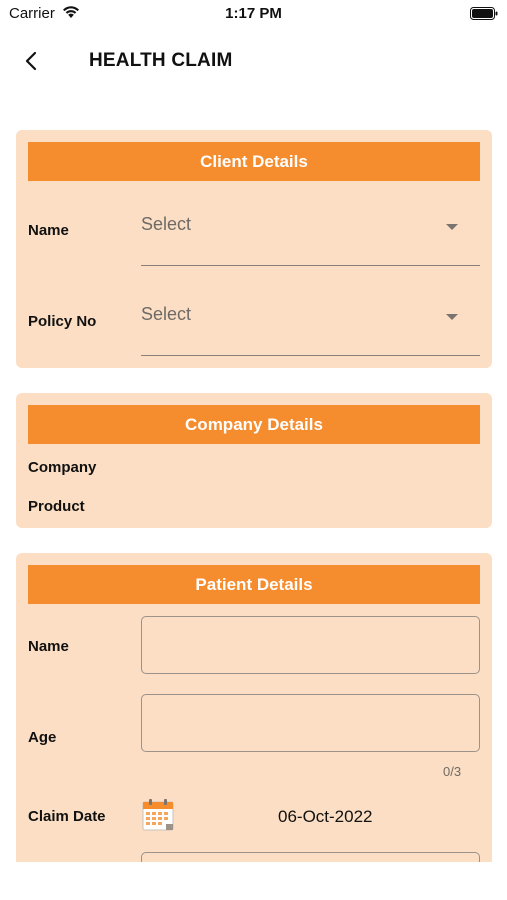  Describe the element at coordinates (67, 816) in the screenshot. I see `claim-date-label: Claim Date` at that location.